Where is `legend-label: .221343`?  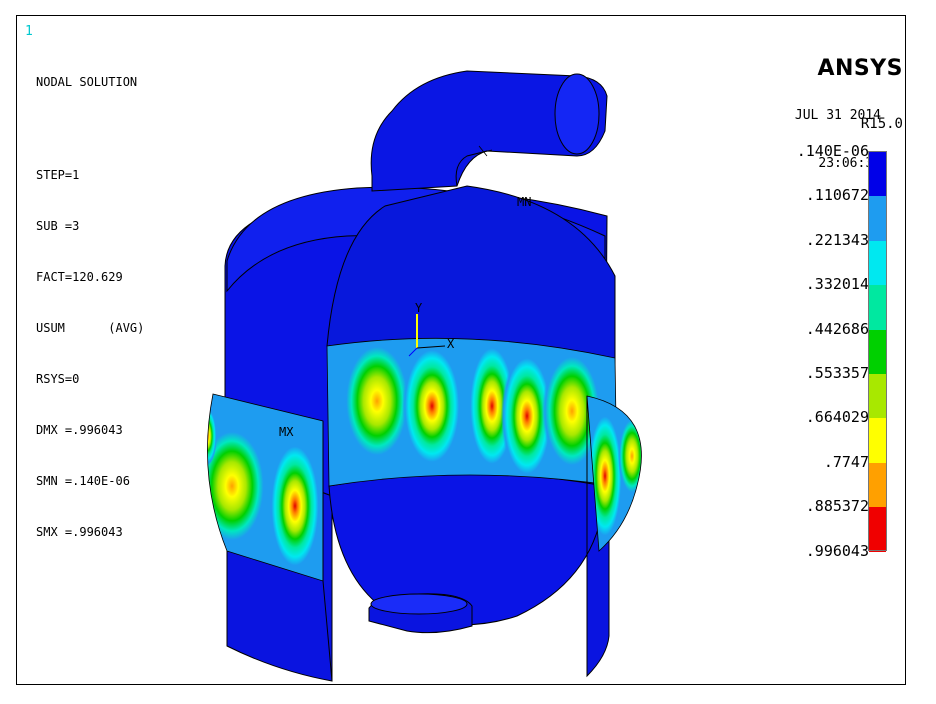 legend-label: .221343 is located at coordinates (837, 239).